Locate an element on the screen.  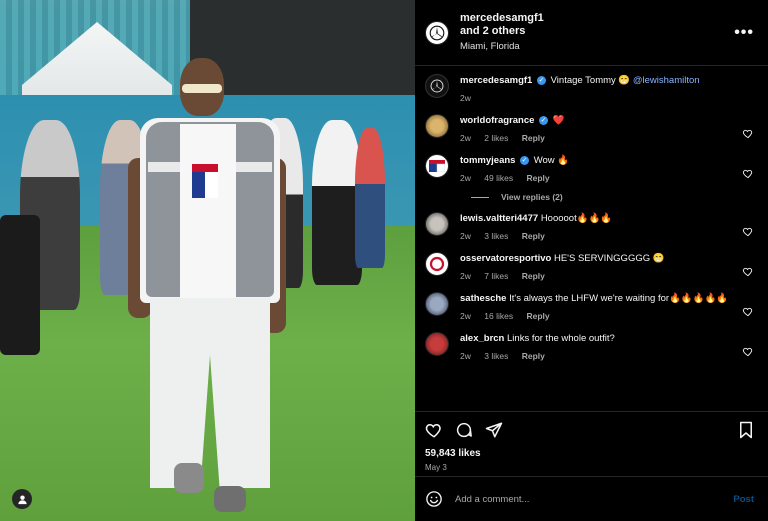
subject-shirt is located at coordinates (208, 211).